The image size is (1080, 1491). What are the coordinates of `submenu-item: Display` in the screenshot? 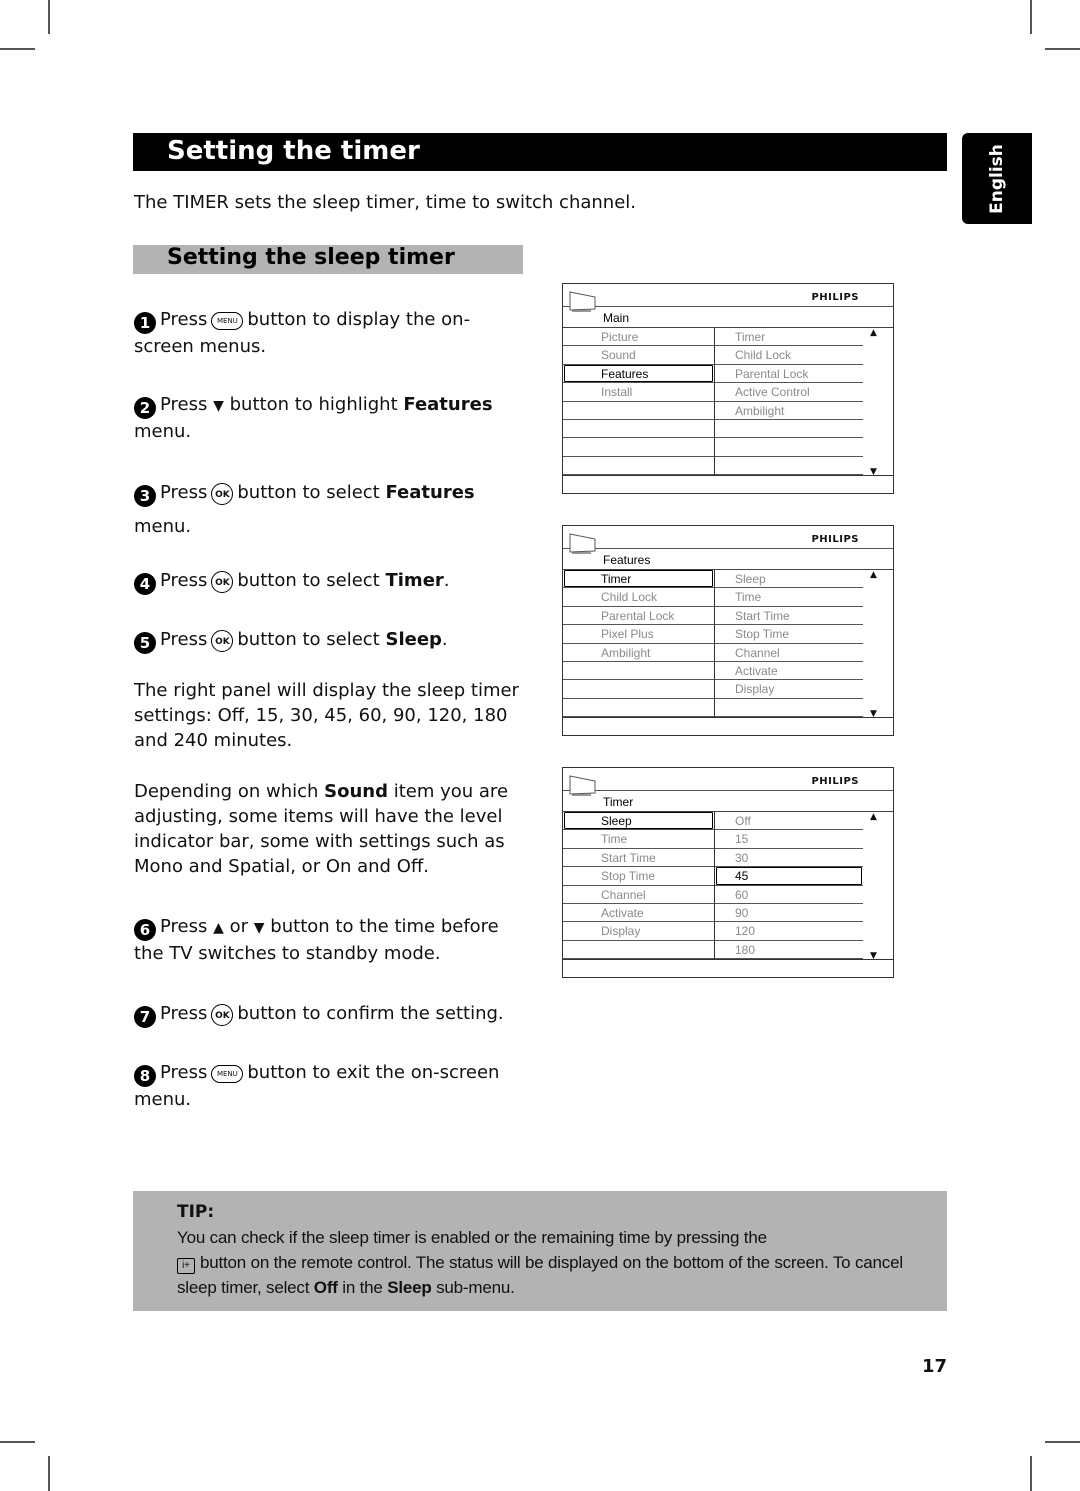 It's located at (789, 689).